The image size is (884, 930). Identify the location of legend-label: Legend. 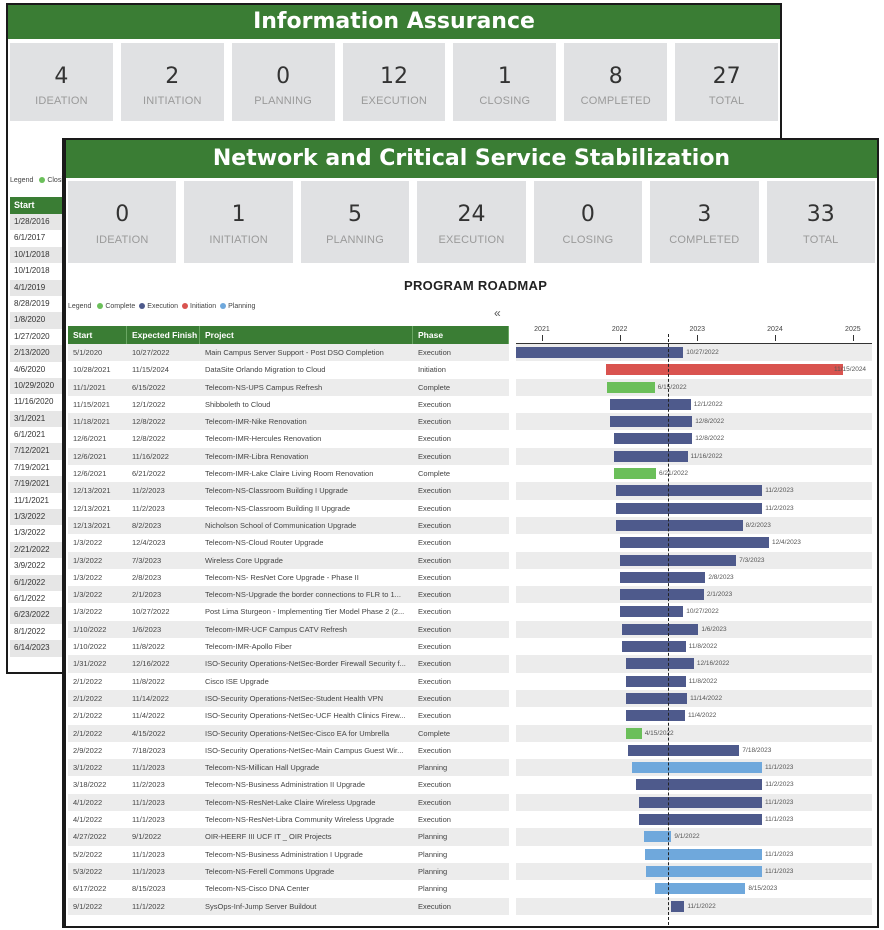
(22, 180).